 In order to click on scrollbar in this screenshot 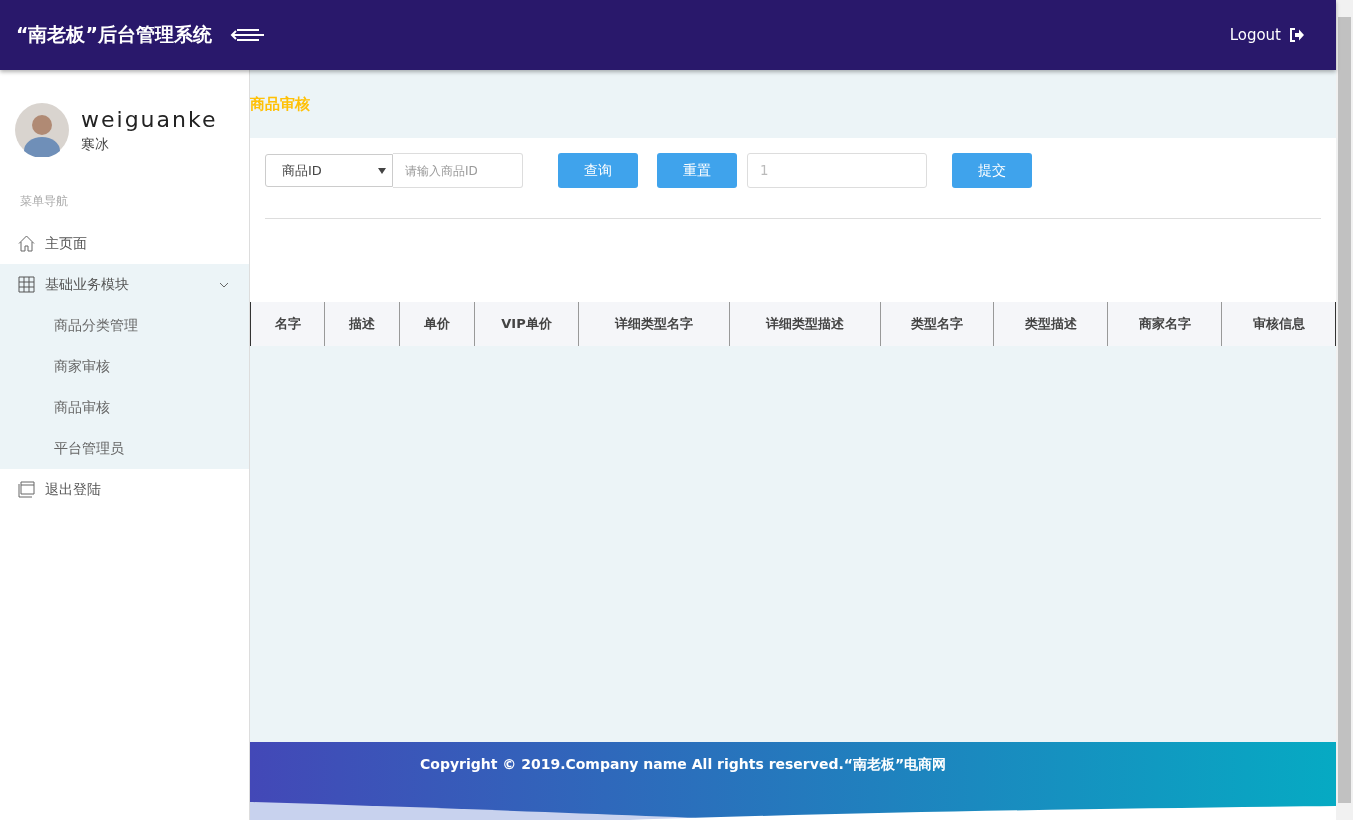, I will do `click(1344, 410)`.